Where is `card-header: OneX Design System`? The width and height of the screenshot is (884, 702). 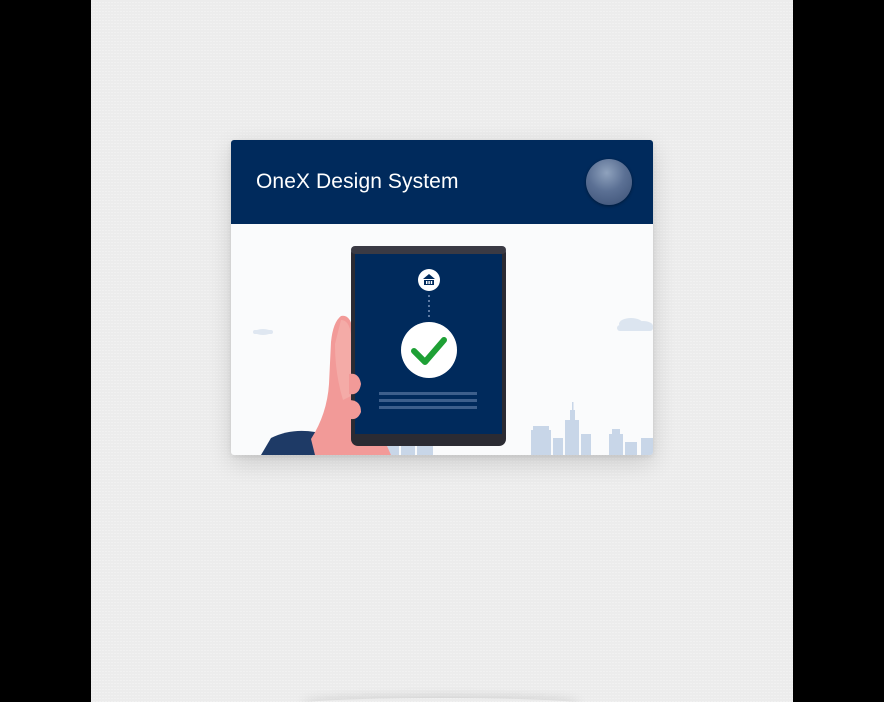
card-header: OneX Design System is located at coordinates (442, 182).